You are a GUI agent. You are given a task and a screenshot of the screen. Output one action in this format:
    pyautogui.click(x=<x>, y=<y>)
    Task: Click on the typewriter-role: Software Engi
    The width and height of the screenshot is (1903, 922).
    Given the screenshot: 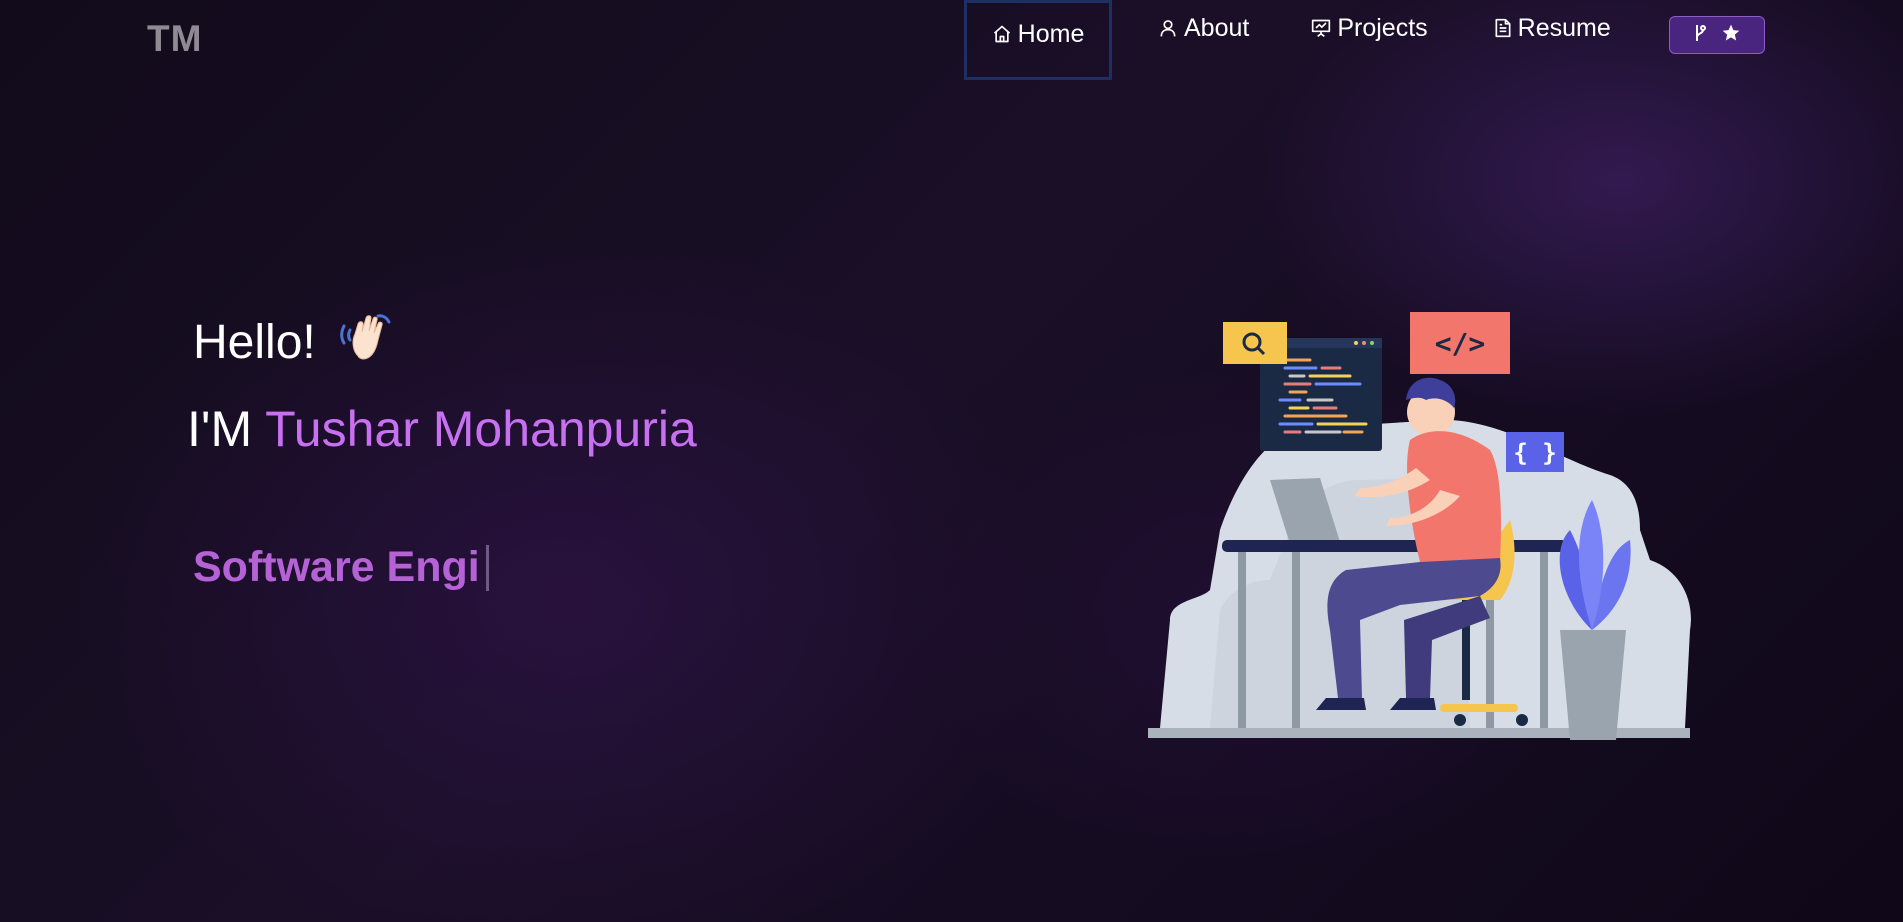 What is the action you would take?
    pyautogui.click(x=341, y=567)
    